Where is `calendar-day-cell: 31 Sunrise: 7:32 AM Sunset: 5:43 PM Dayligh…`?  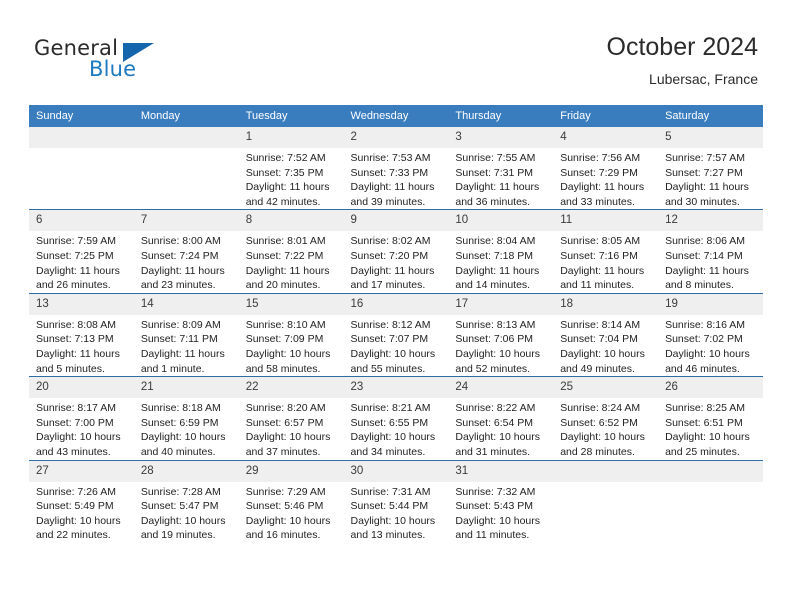 calendar-day-cell: 31 Sunrise: 7:32 AM Sunset: 5:43 PM Dayligh… is located at coordinates (501, 501).